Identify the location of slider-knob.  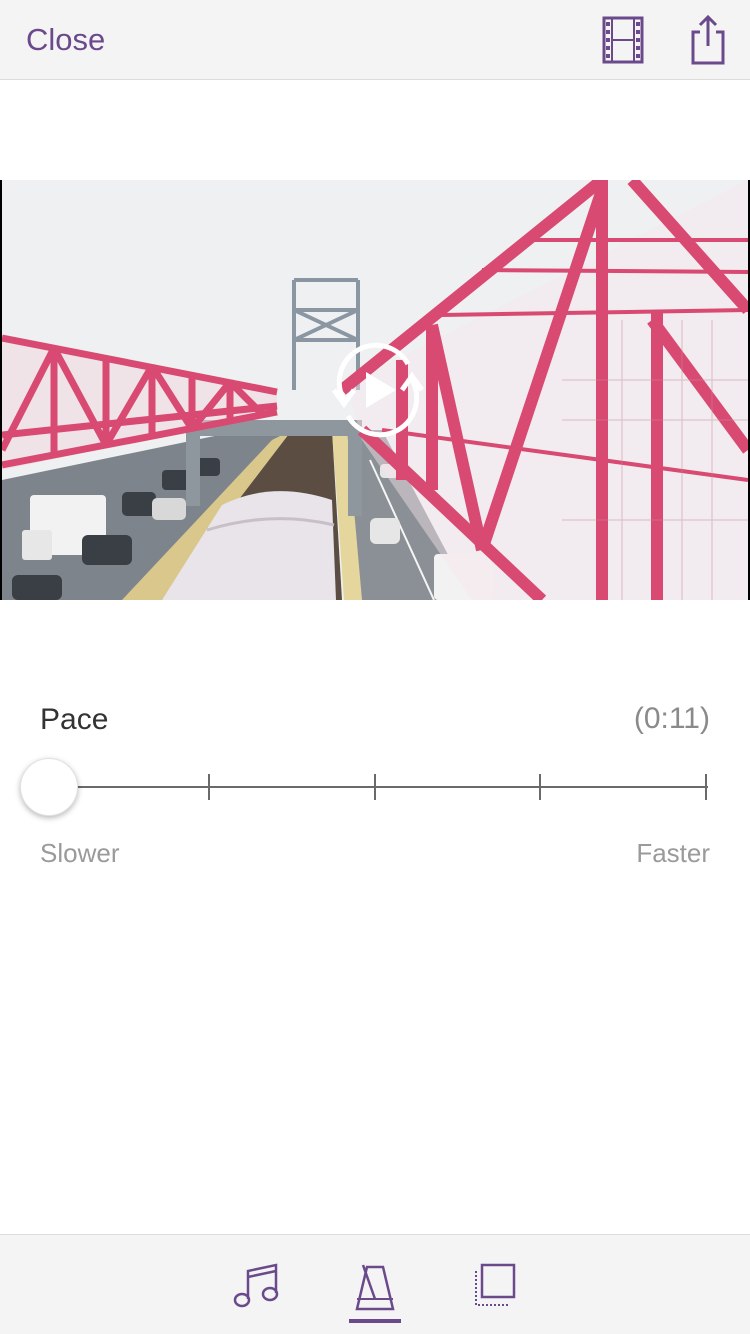
(49, 787).